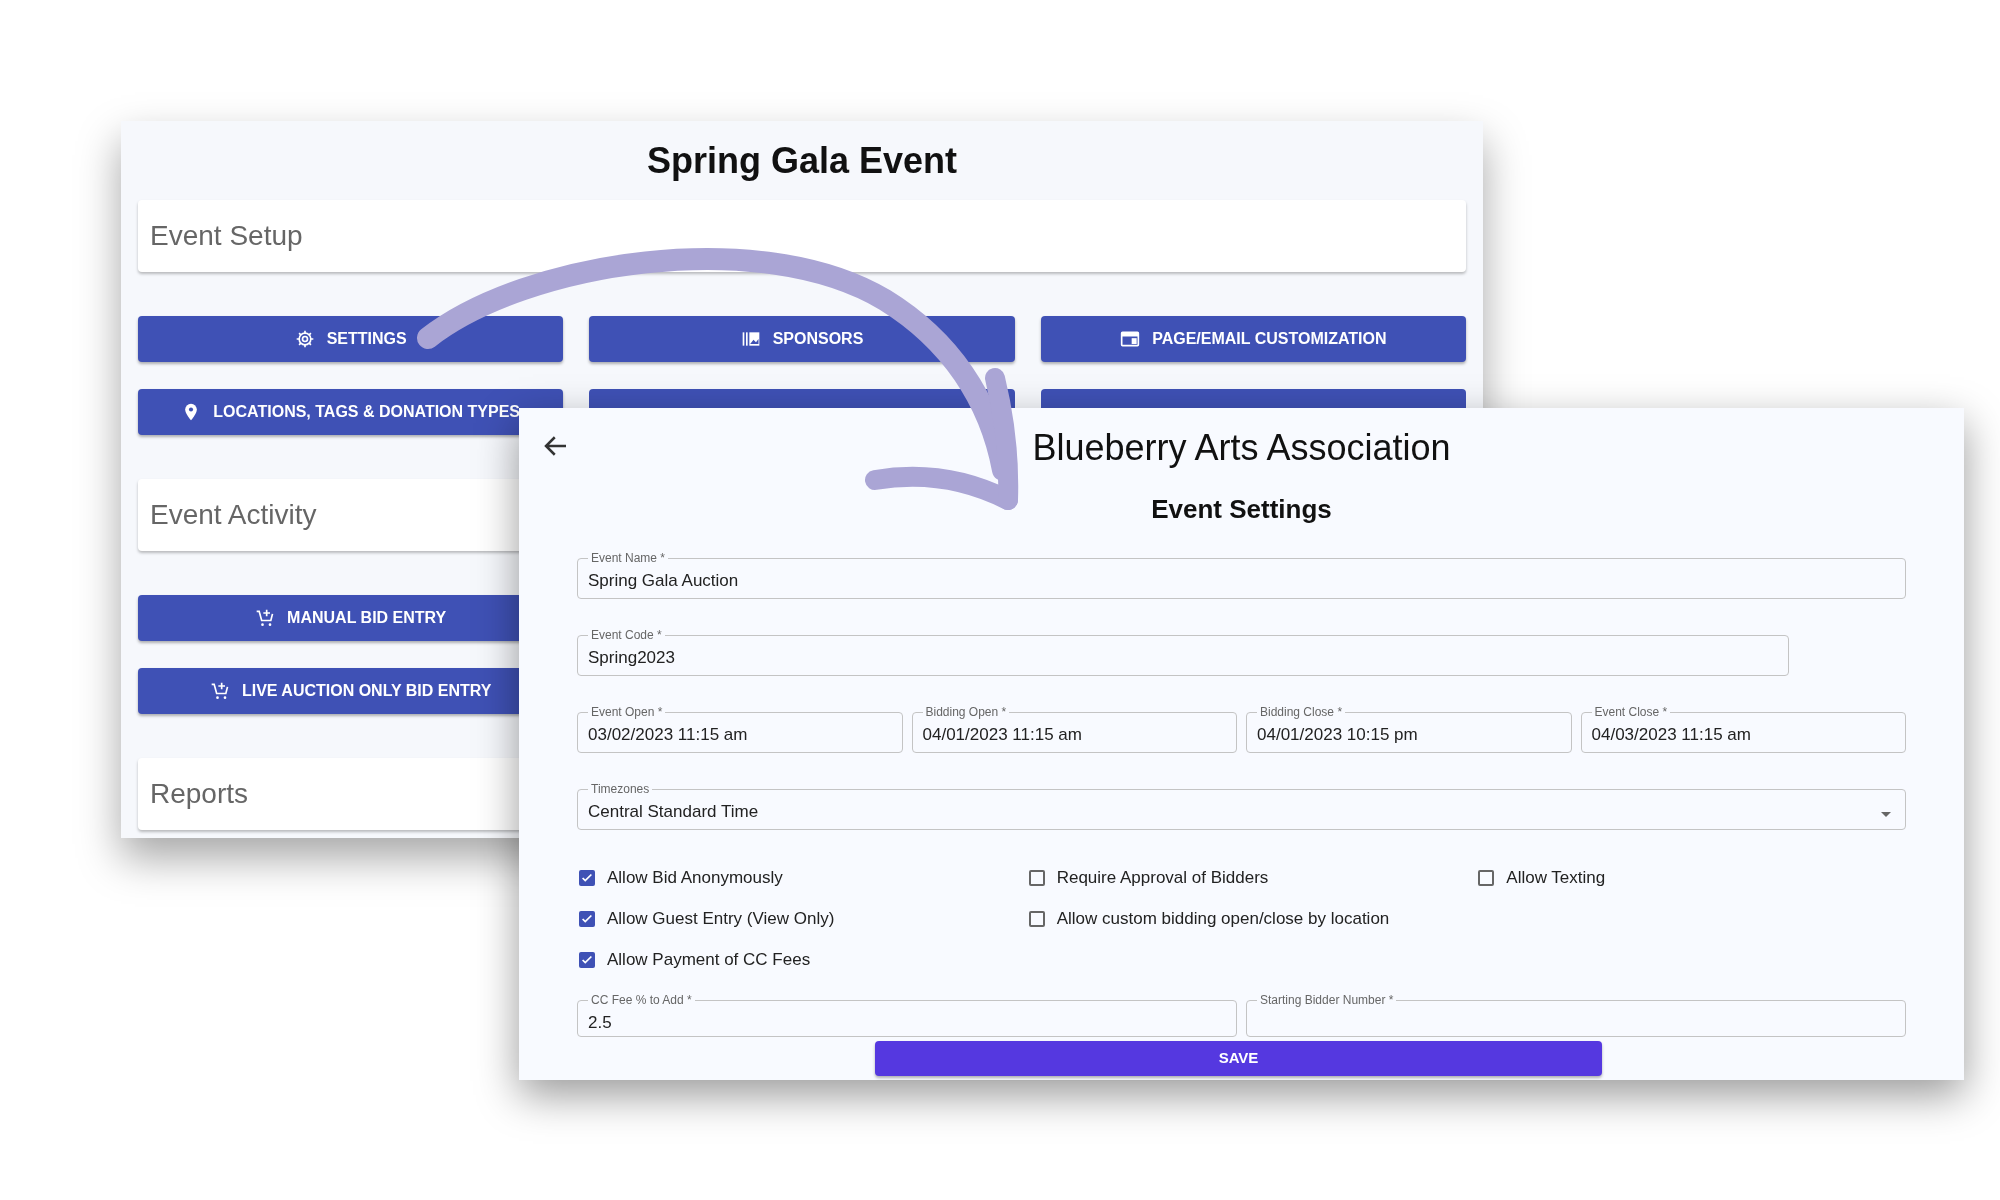 The width and height of the screenshot is (2000, 1200). I want to click on field-label: Timezones, so click(620, 789).